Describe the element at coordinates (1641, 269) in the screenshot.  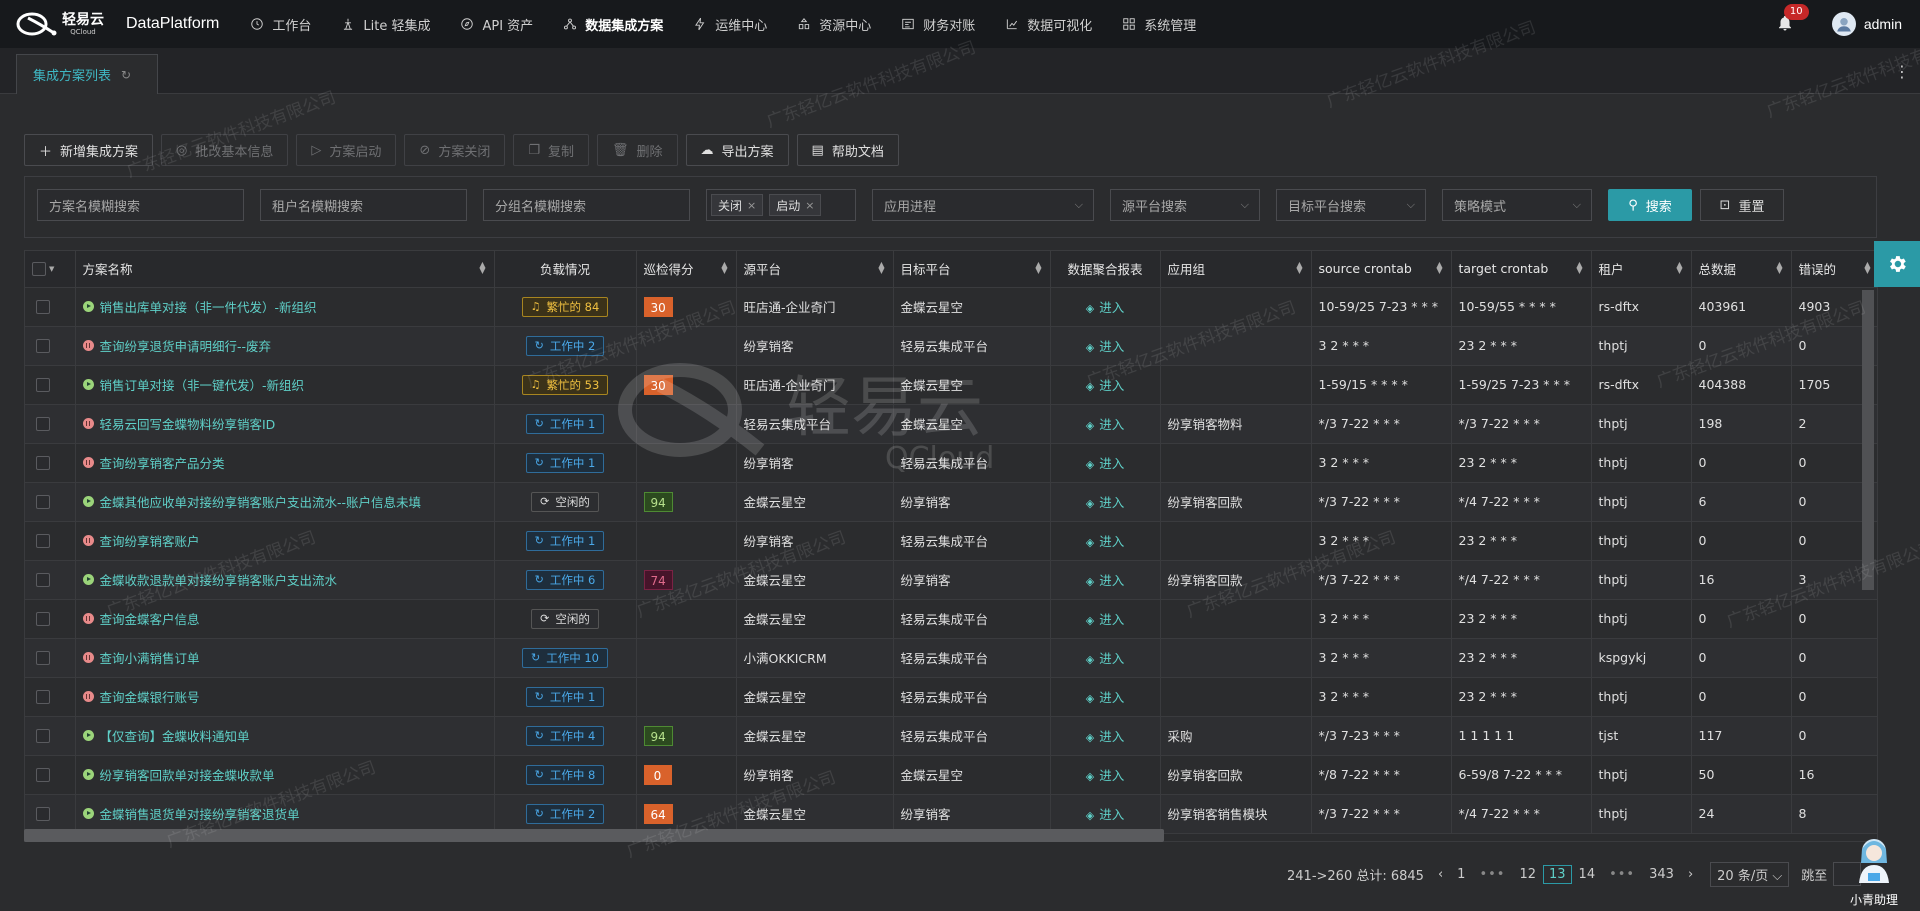
I see `col-header-tenant: 租户 ▲ ▼` at that location.